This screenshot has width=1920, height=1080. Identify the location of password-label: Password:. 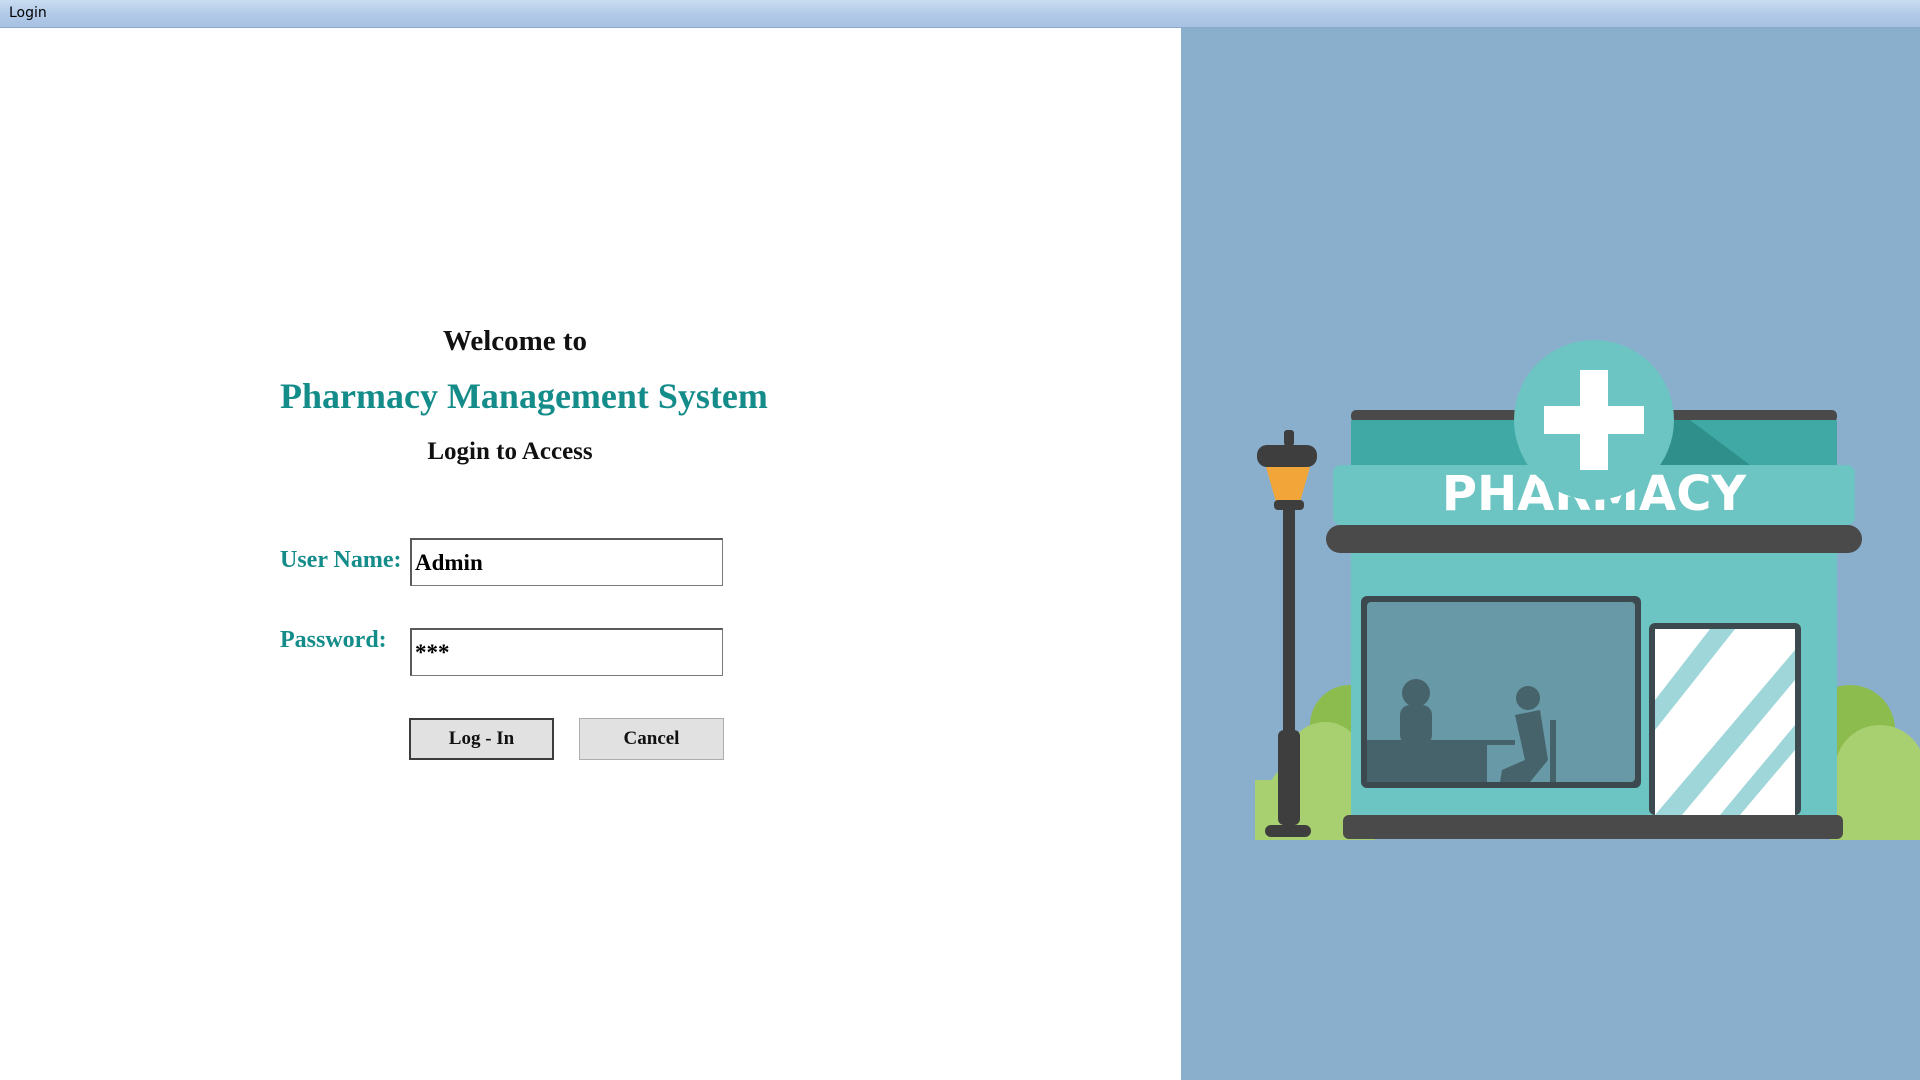
(333, 640).